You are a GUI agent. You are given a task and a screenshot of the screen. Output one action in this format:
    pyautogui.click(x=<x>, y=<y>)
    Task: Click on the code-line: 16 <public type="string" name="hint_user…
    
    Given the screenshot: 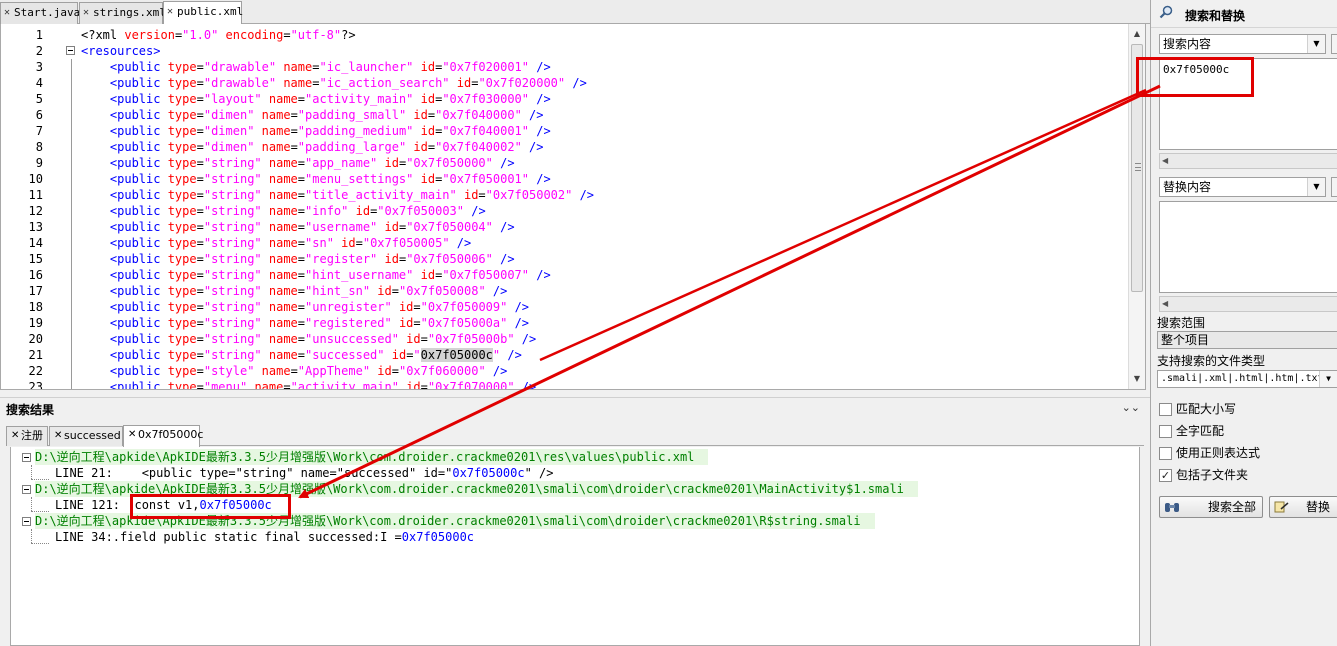 What is the action you would take?
    pyautogui.click(x=578, y=275)
    